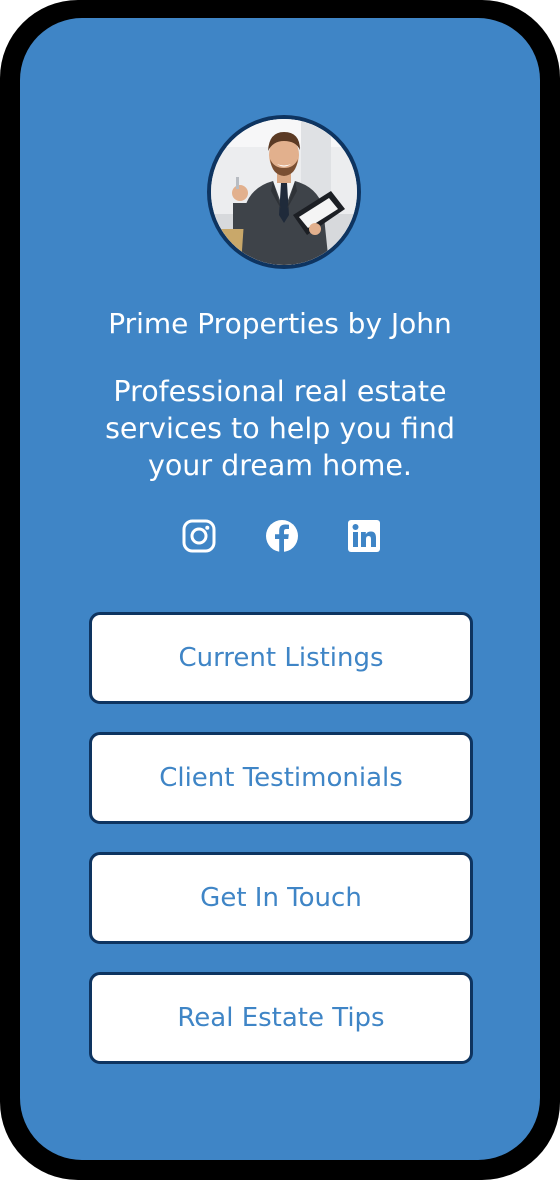 This screenshot has width=560, height=1180. Describe the element at coordinates (364, 536) in the screenshot. I see `linkedin-icon` at that location.